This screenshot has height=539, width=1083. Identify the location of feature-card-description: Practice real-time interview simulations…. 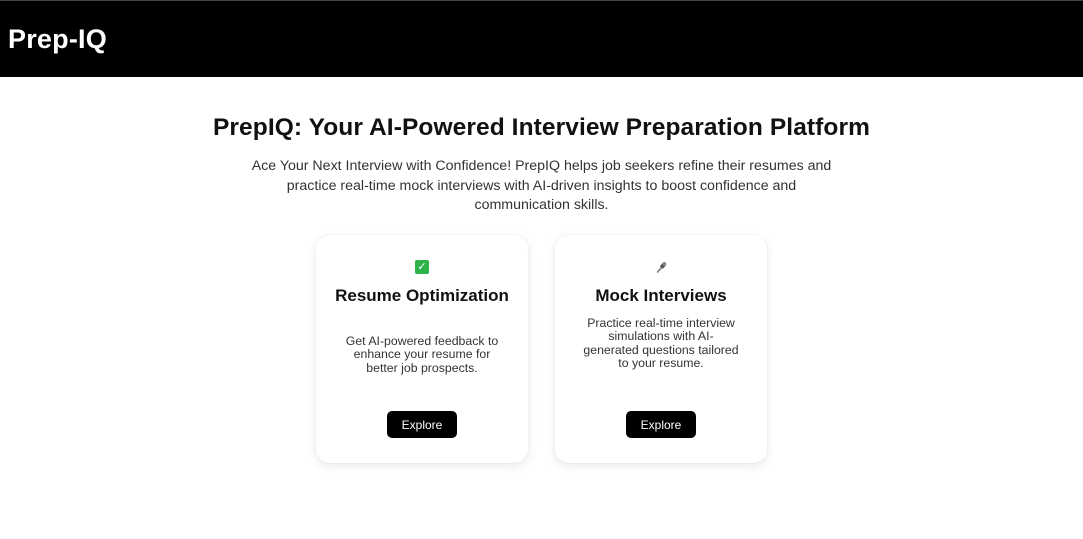
(661, 343).